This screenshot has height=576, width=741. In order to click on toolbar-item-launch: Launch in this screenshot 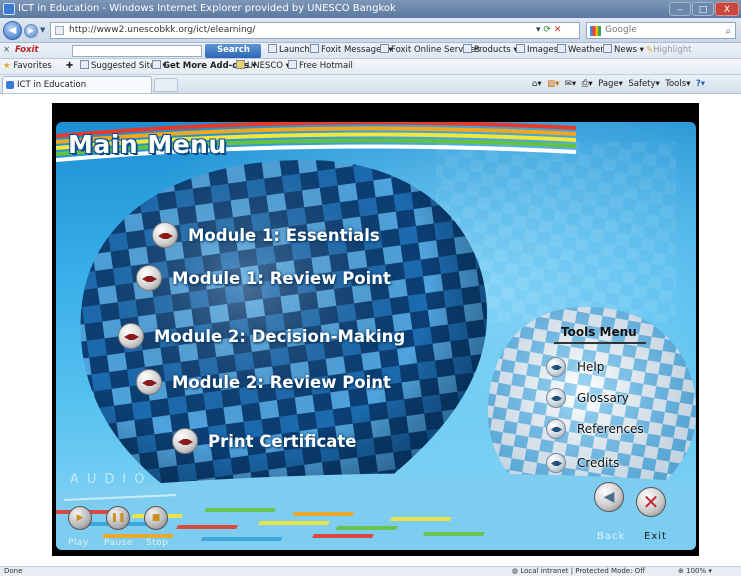, I will do `click(289, 50)`.